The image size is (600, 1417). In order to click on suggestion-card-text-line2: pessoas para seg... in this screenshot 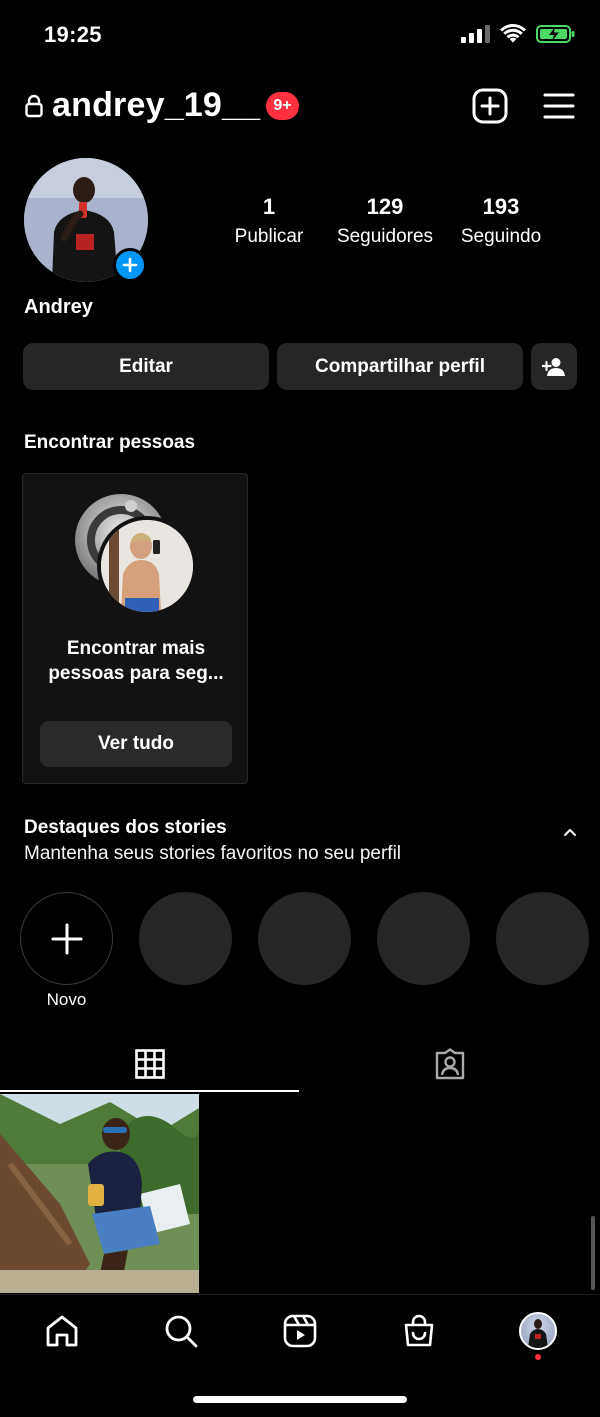, I will do `click(136, 673)`.